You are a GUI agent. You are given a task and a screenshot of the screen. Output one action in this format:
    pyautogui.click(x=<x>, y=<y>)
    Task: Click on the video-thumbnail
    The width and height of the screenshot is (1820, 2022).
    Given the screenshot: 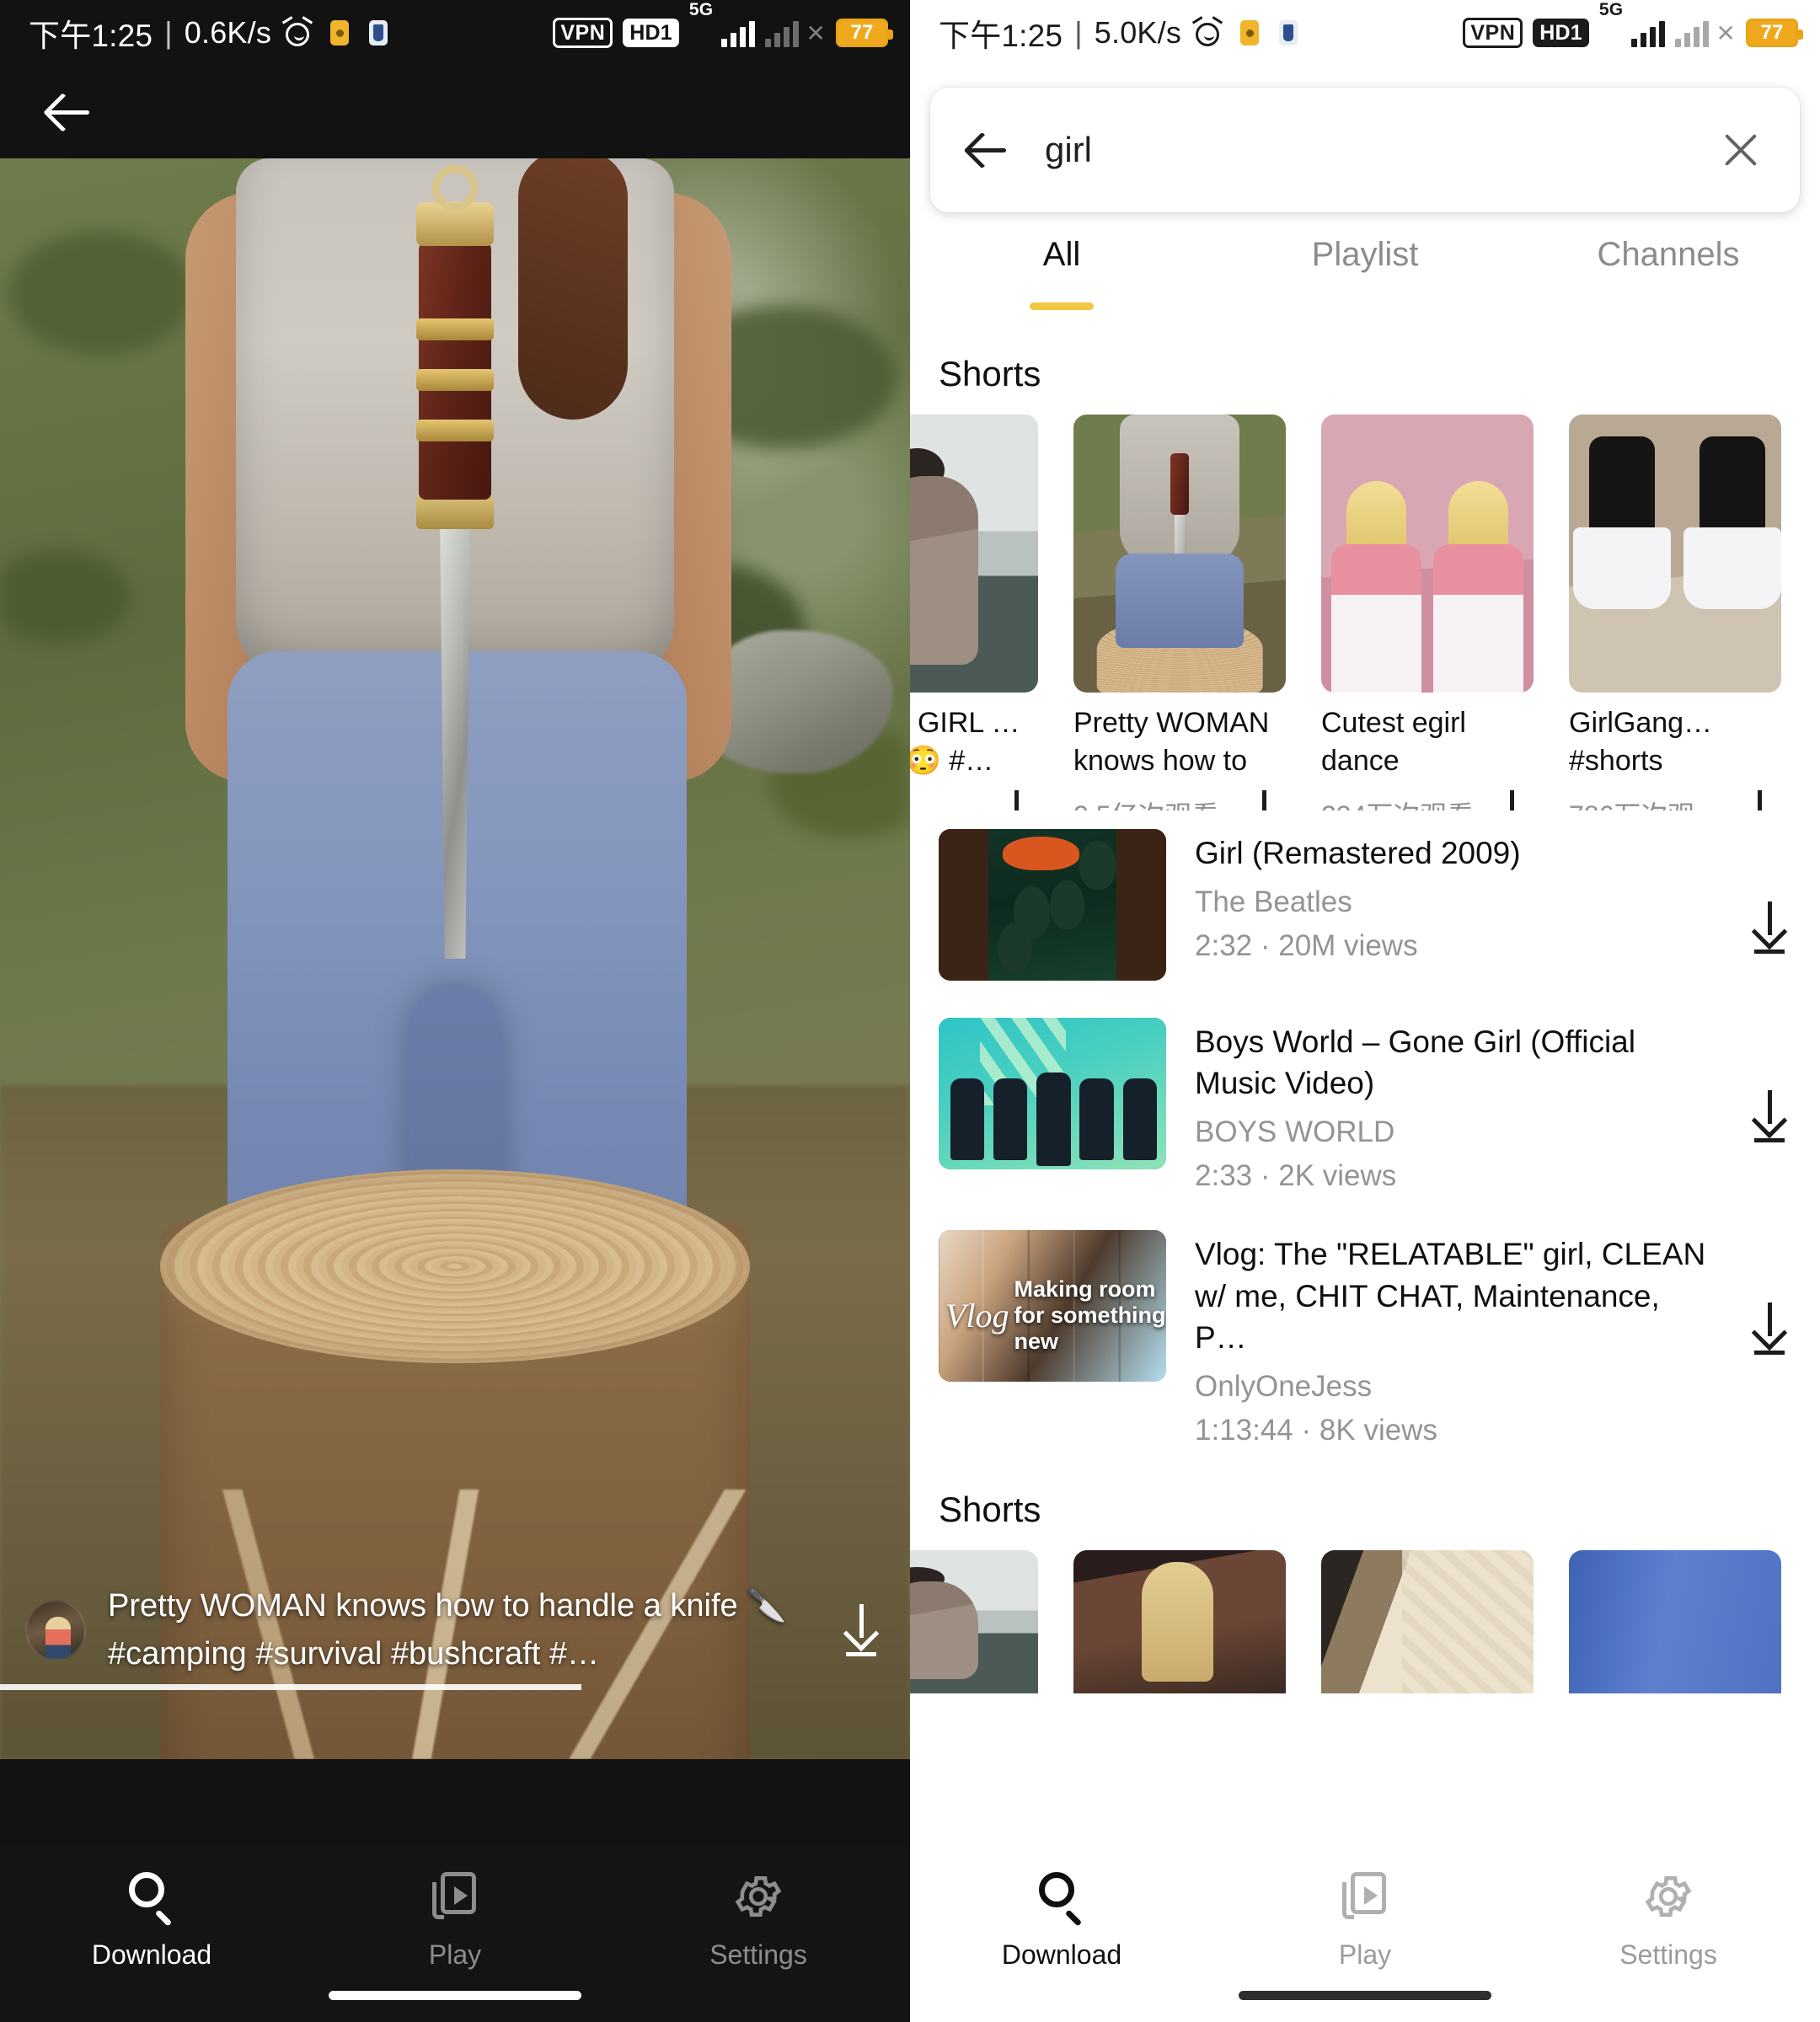 What is the action you would take?
    pyautogui.click(x=1052, y=905)
    